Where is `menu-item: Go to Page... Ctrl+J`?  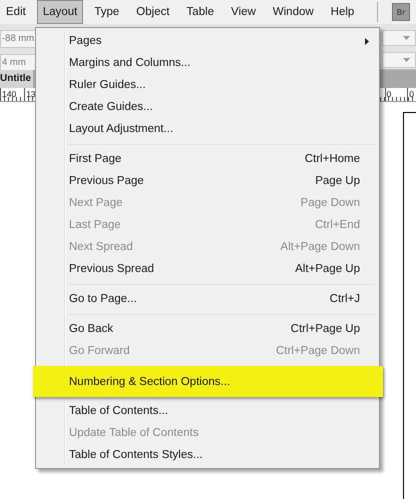
menu-item: Go to Page... Ctrl+J is located at coordinates (207, 299).